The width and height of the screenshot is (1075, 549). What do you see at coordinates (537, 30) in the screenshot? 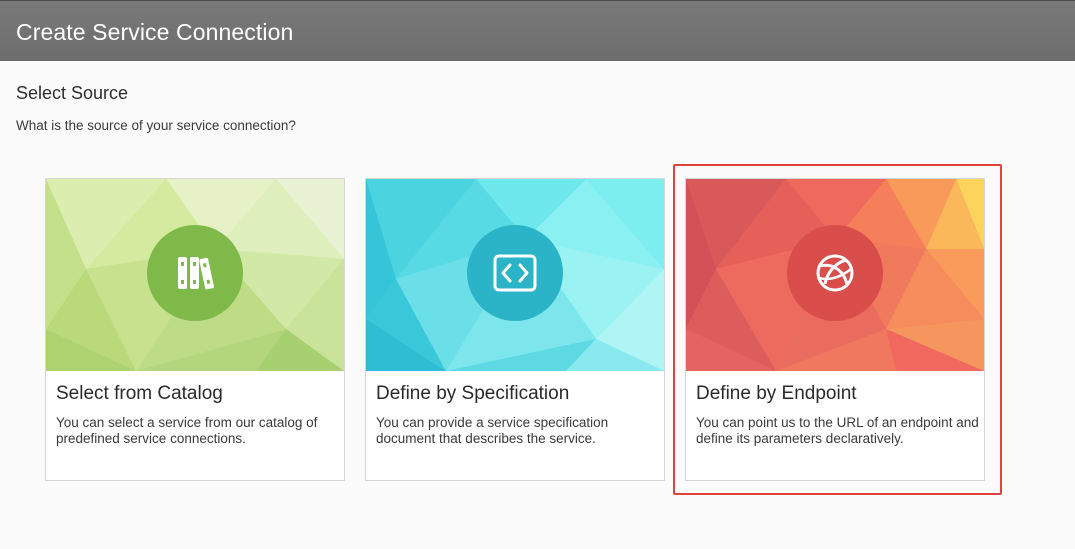
I see `page-header: Create Service Connection` at bounding box center [537, 30].